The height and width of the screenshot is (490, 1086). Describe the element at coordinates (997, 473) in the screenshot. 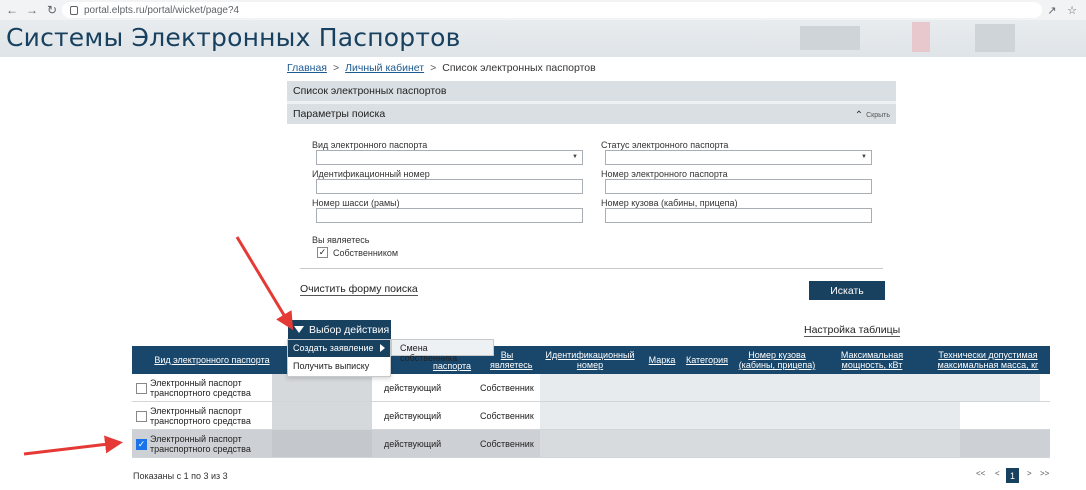

I see `pager-prev: <` at that location.